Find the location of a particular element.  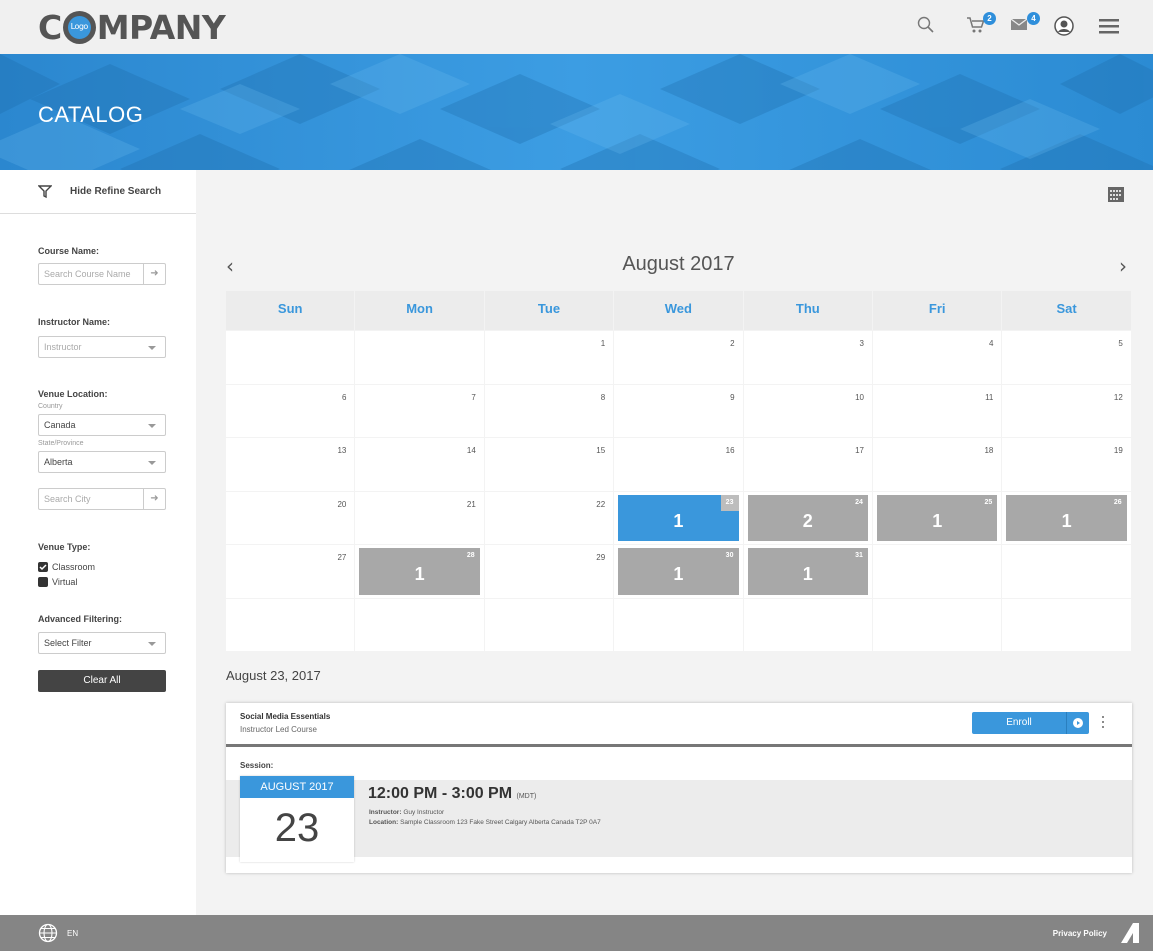

country-select: Canada is located at coordinates (102, 425).